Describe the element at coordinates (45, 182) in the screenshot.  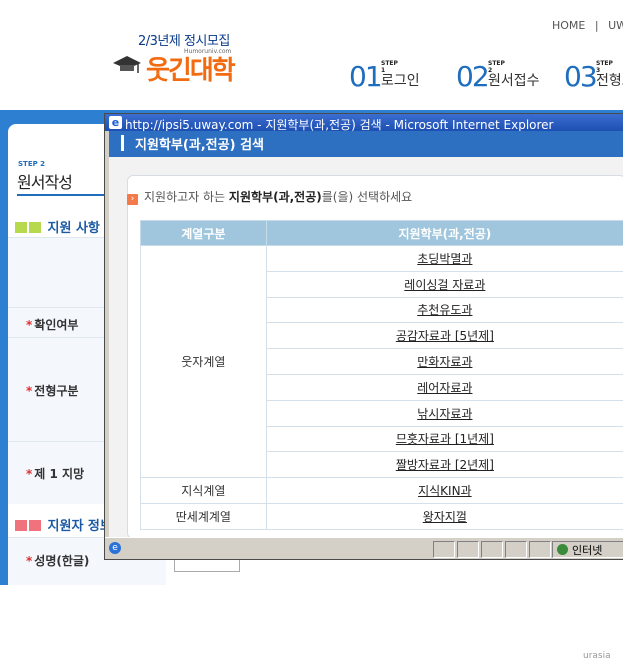
I see `page-title: 원서작성` at that location.